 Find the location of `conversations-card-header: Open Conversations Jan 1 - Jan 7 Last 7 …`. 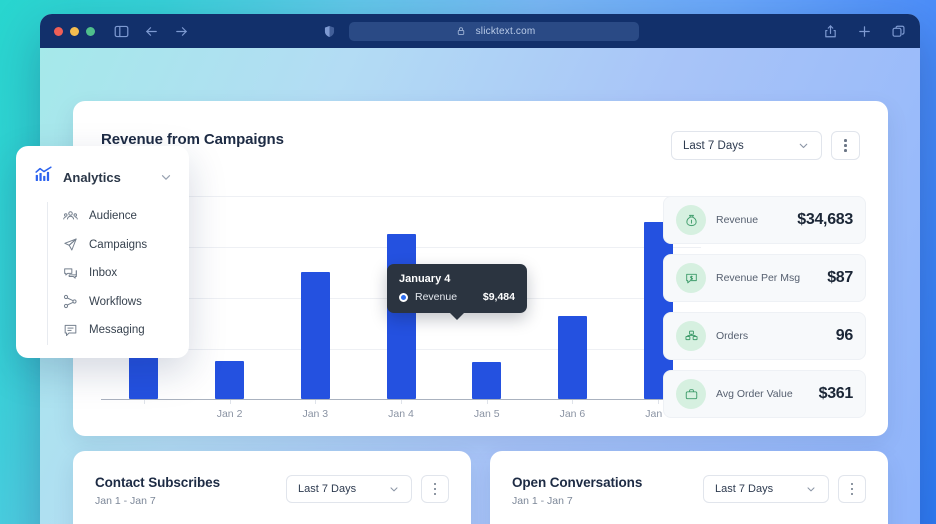

conversations-card-header: Open Conversations Jan 1 - Jan 7 Last 7 … is located at coordinates (689, 479).